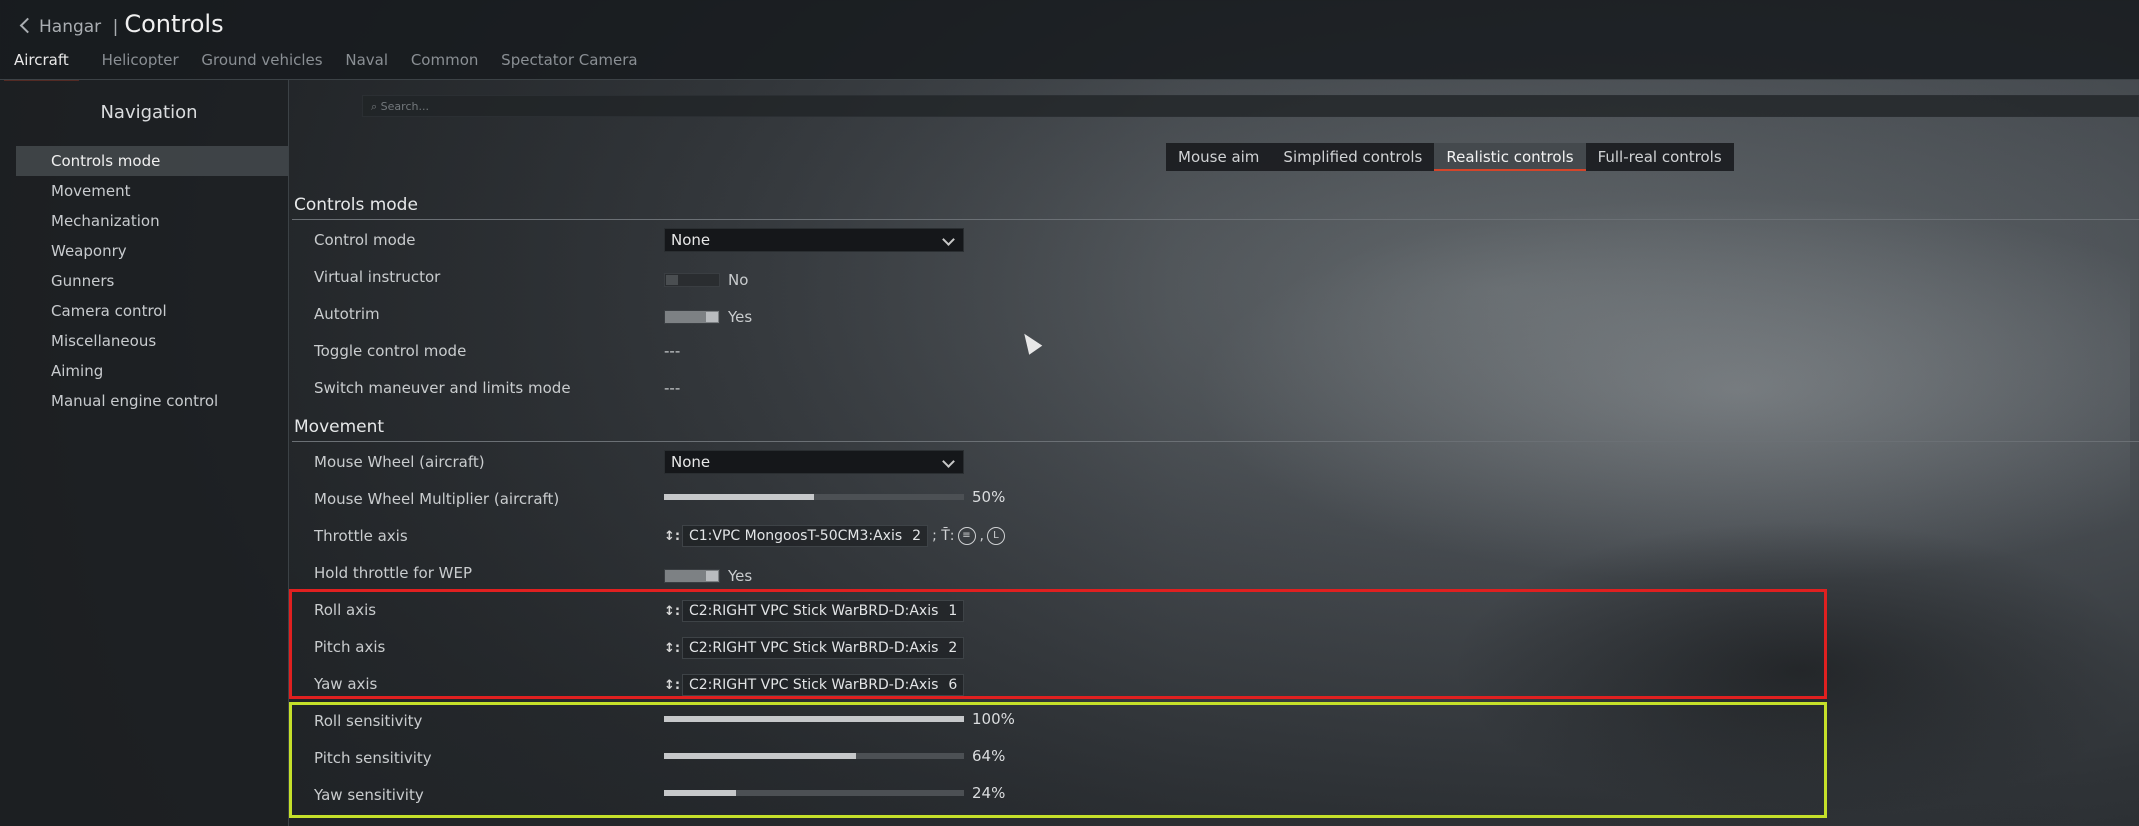  What do you see at coordinates (1215, 277) in the screenshot?
I see `setting-row-virtual-instructor: Virtual instructor No` at bounding box center [1215, 277].